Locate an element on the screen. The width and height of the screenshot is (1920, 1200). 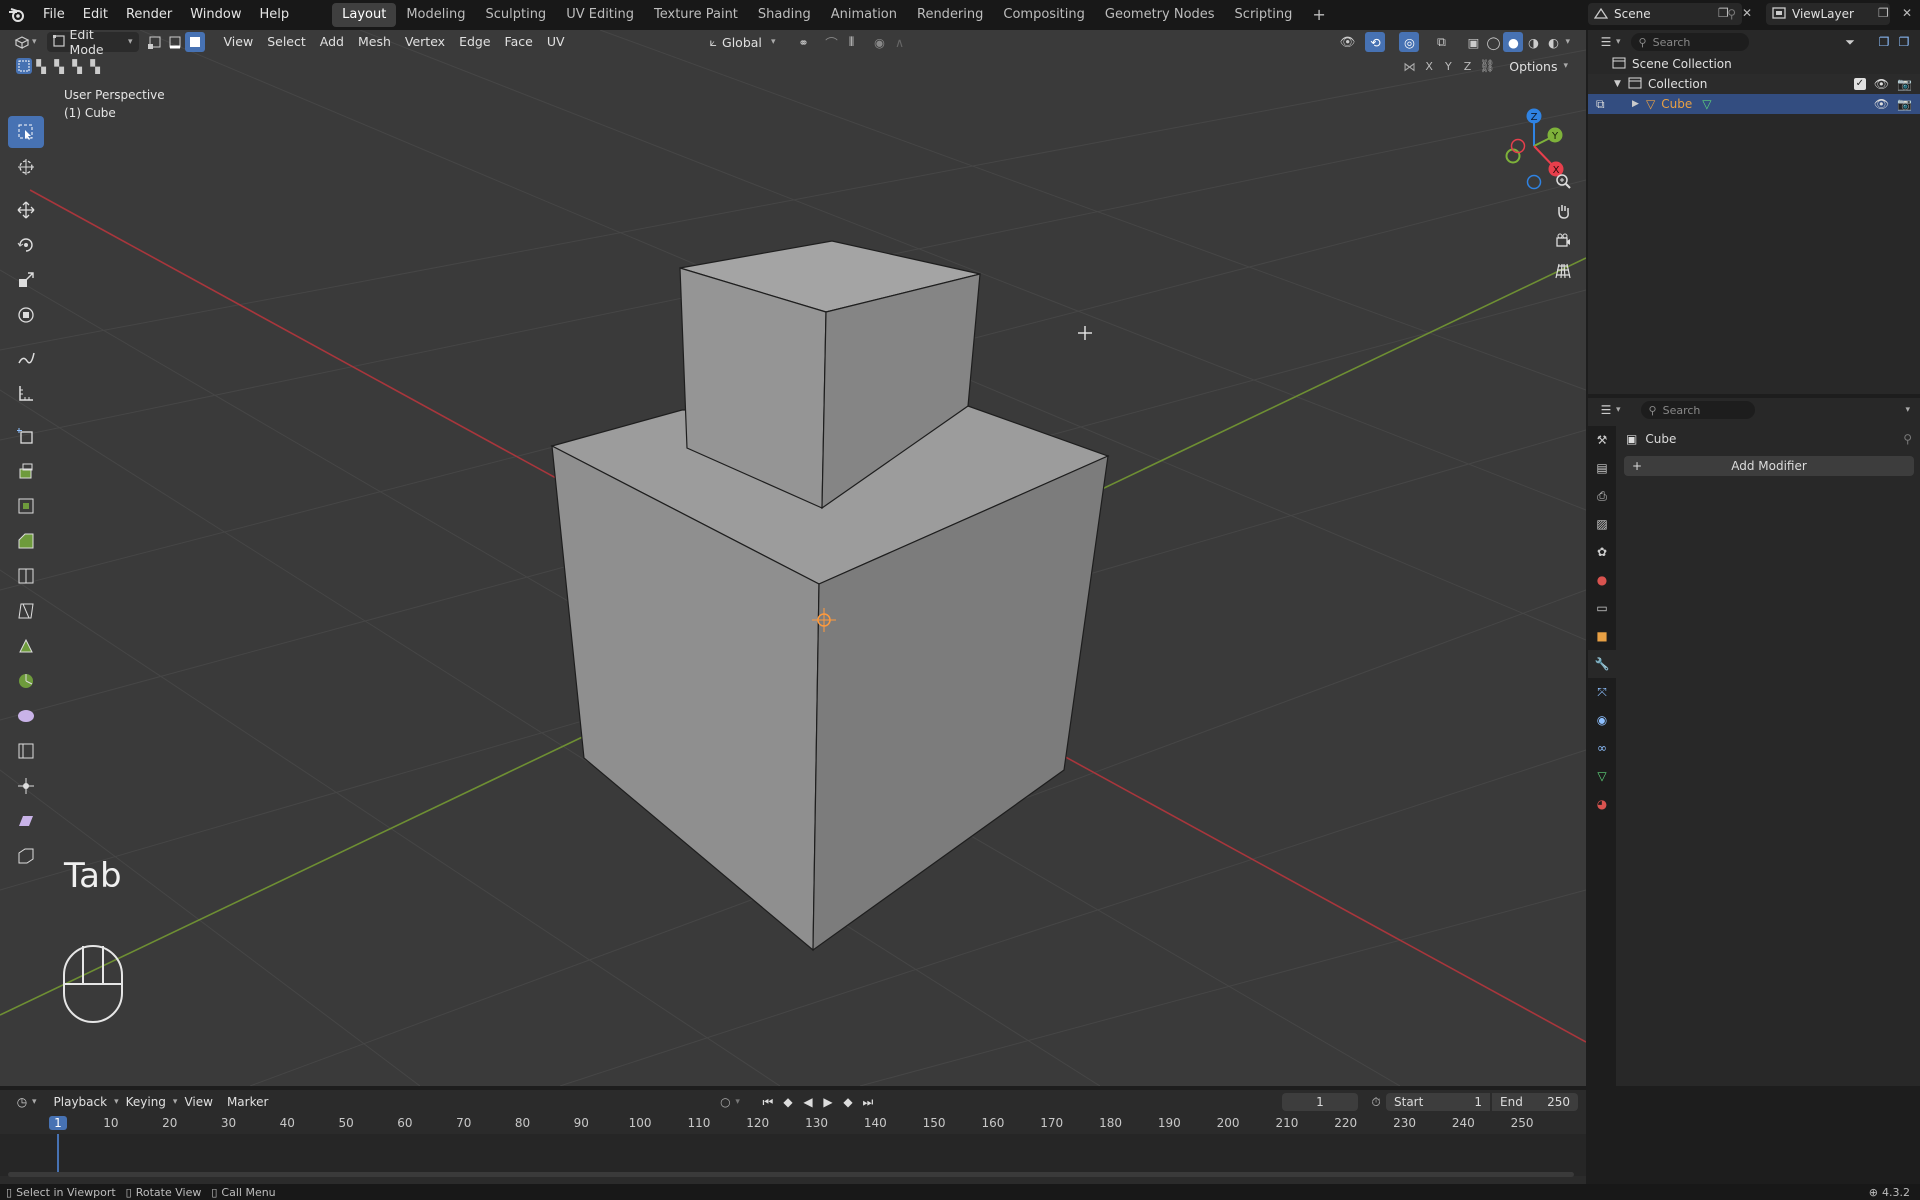
spin-tool-icon is located at coordinates (26, 681).